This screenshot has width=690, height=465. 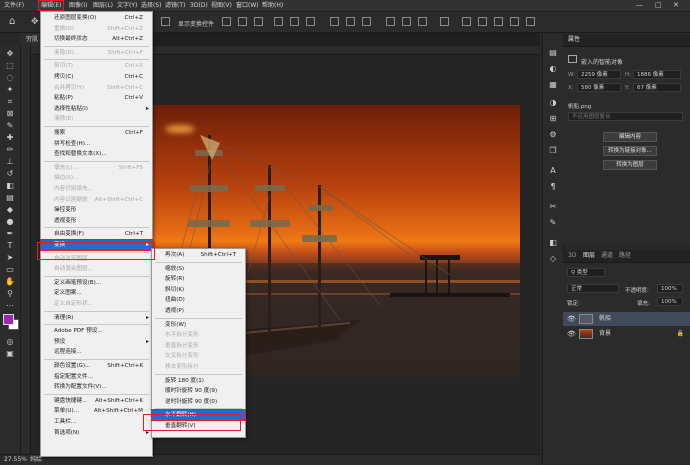 What do you see at coordinates (10, 197) in the screenshot?
I see `gradient-tool-icon: ▤` at bounding box center [10, 197].